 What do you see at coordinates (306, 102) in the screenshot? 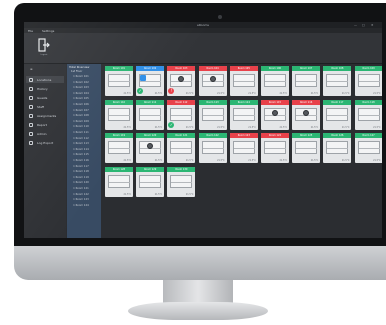
I see `room-label: Room 116` at bounding box center [306, 102].